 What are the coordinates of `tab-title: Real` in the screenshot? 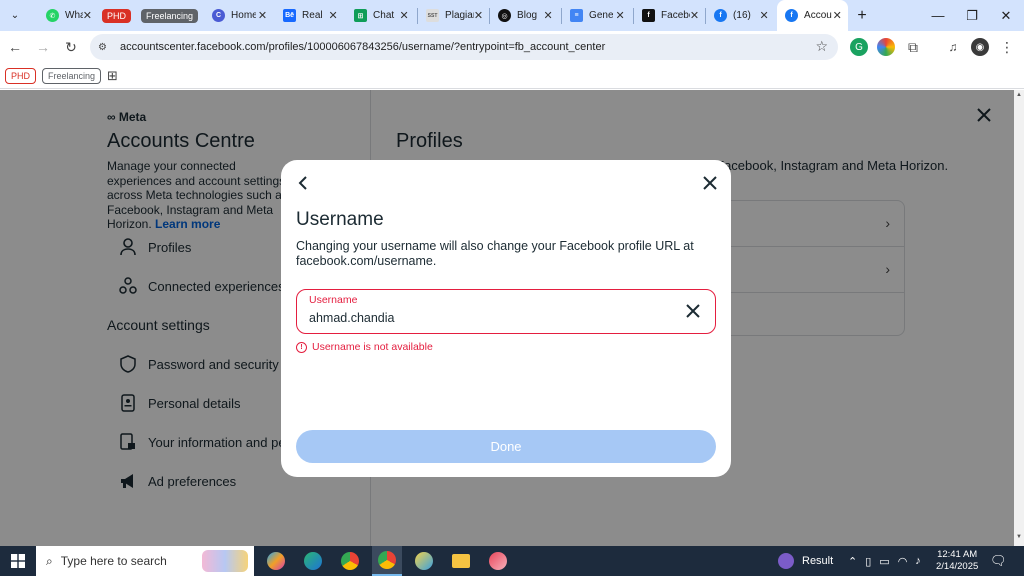 It's located at (312, 15).